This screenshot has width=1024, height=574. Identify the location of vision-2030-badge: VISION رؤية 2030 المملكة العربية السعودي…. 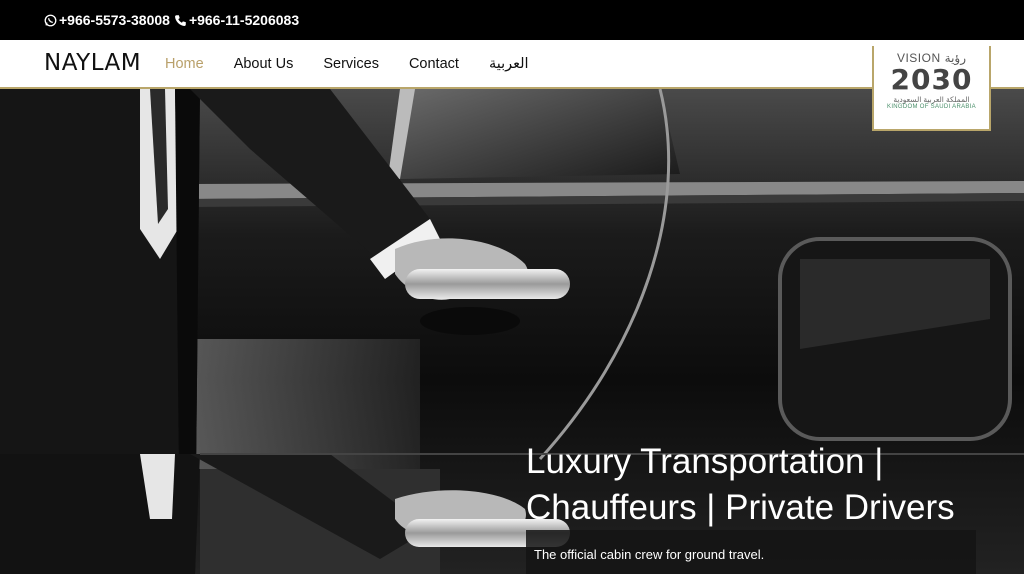
(931, 88).